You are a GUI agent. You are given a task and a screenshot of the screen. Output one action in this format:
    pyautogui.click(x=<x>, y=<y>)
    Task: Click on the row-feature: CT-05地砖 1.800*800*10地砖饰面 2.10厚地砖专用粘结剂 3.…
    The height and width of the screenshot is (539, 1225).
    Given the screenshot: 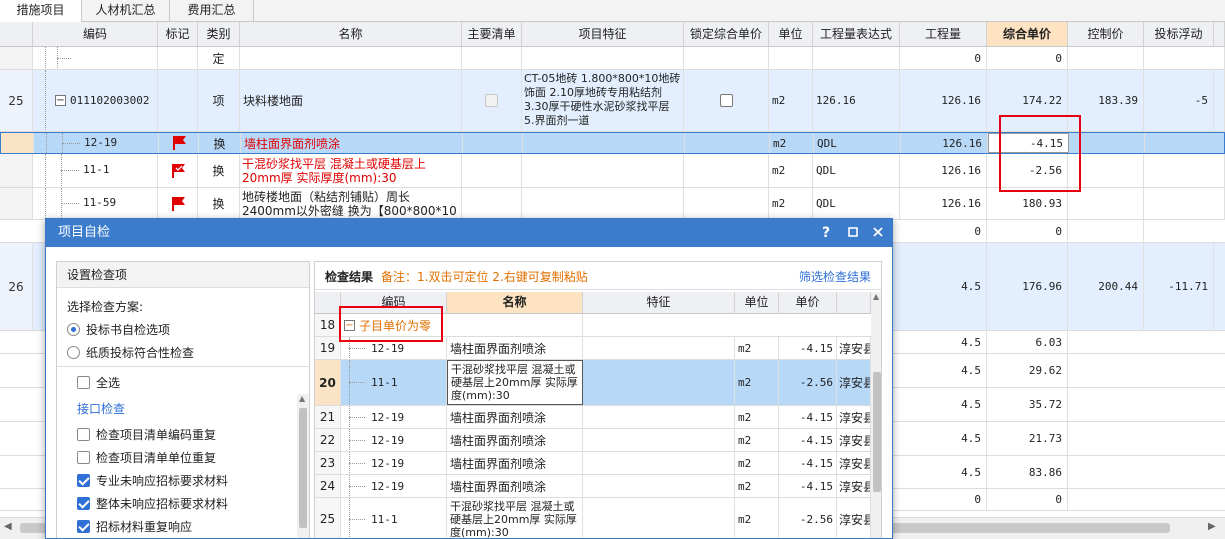 What is the action you would take?
    pyautogui.click(x=603, y=100)
    